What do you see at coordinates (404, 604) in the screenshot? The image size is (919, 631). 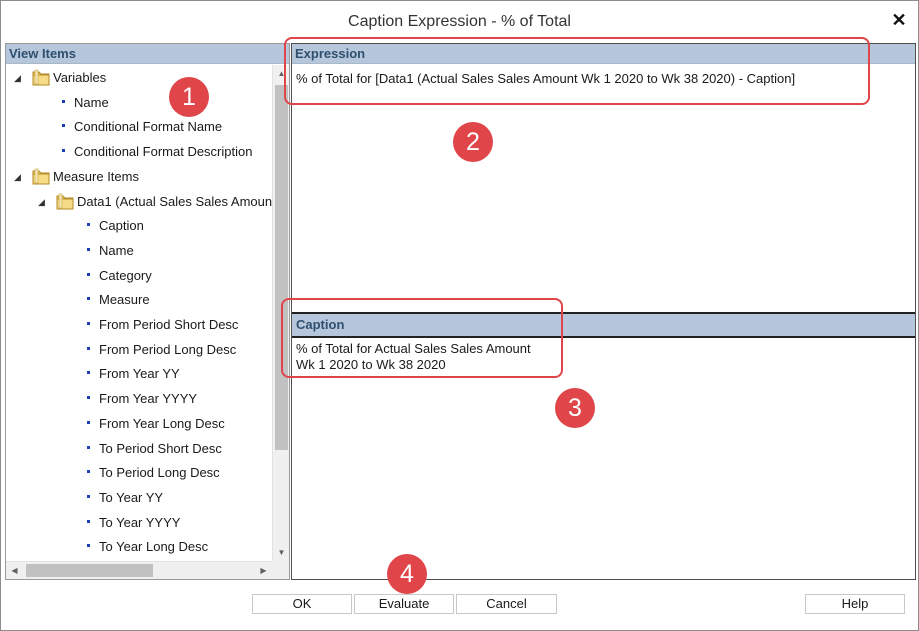 I see `evaluate-button: Evaluate` at bounding box center [404, 604].